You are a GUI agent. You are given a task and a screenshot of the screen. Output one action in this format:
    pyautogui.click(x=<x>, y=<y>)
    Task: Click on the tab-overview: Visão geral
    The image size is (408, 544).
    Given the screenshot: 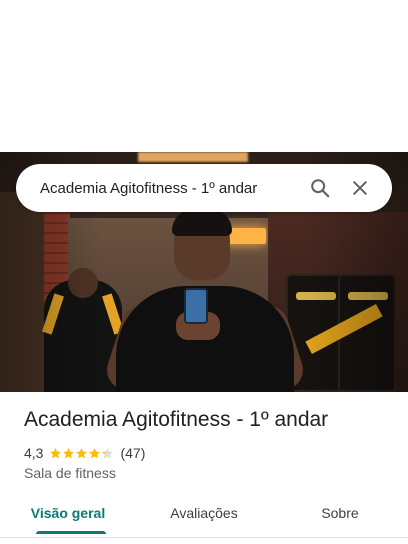 What is the action you would take?
    pyautogui.click(x=68, y=517)
    